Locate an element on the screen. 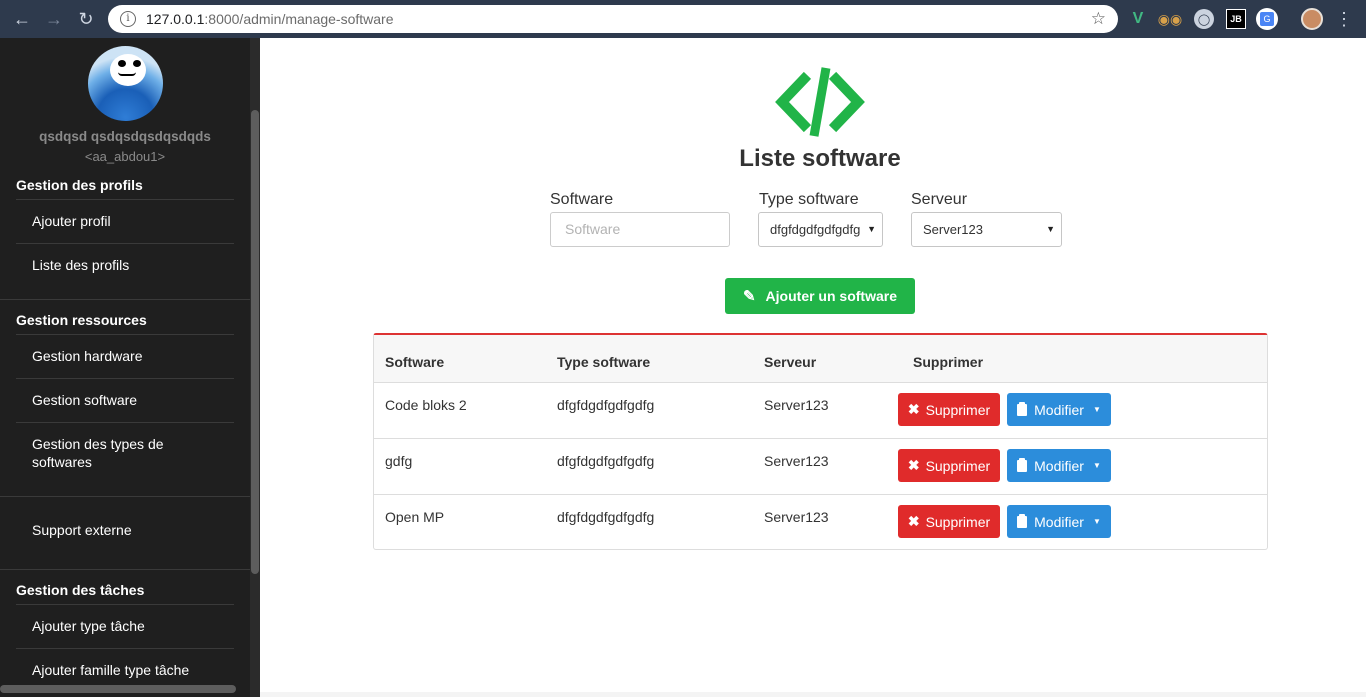 Image resolution: width=1366 pixels, height=697 pixels. sidebar-item-support-externe: Support externe is located at coordinates (82, 530).